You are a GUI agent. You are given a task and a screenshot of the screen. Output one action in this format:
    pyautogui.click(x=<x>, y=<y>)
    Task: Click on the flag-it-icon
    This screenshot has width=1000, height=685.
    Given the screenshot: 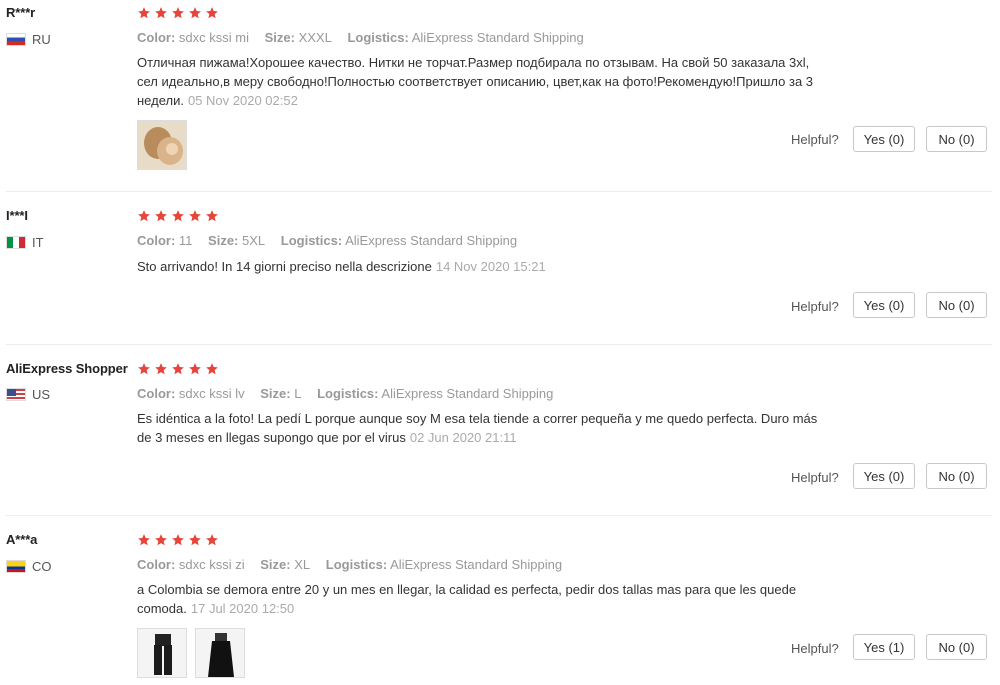 What is the action you would take?
    pyautogui.click(x=16, y=242)
    